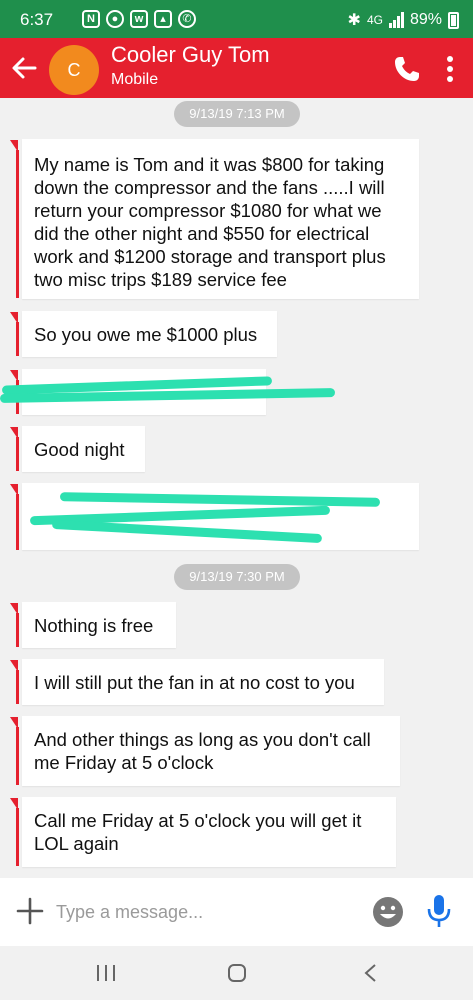 This screenshot has width=473, height=1000. I want to click on message-bubble: Nothing is free, so click(99, 625).